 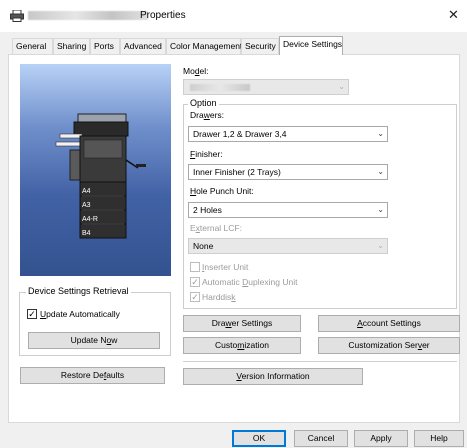 I want to click on close-icon: ✕, so click(x=453, y=15).